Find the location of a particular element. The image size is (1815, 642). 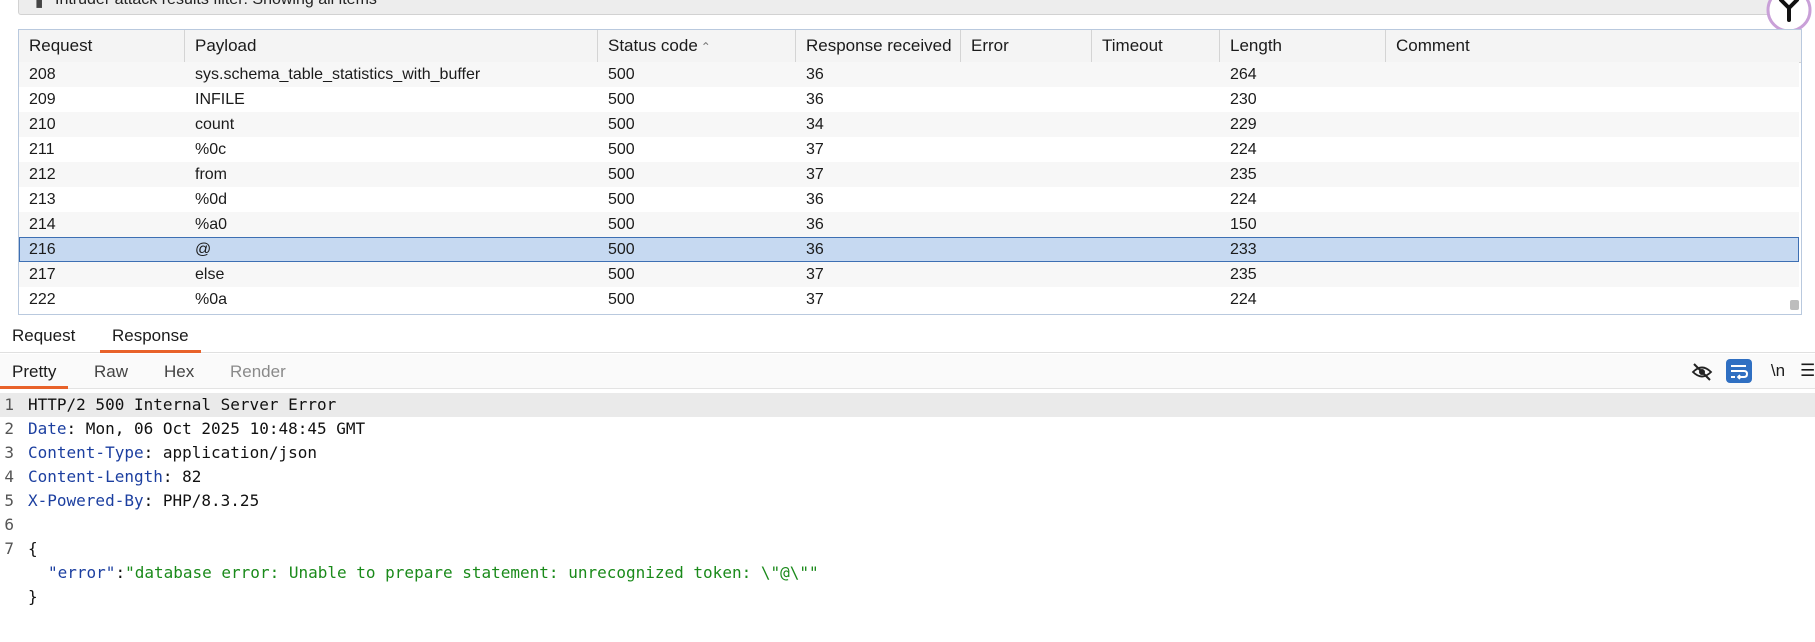

line-number: 7 is located at coordinates (9, 548).